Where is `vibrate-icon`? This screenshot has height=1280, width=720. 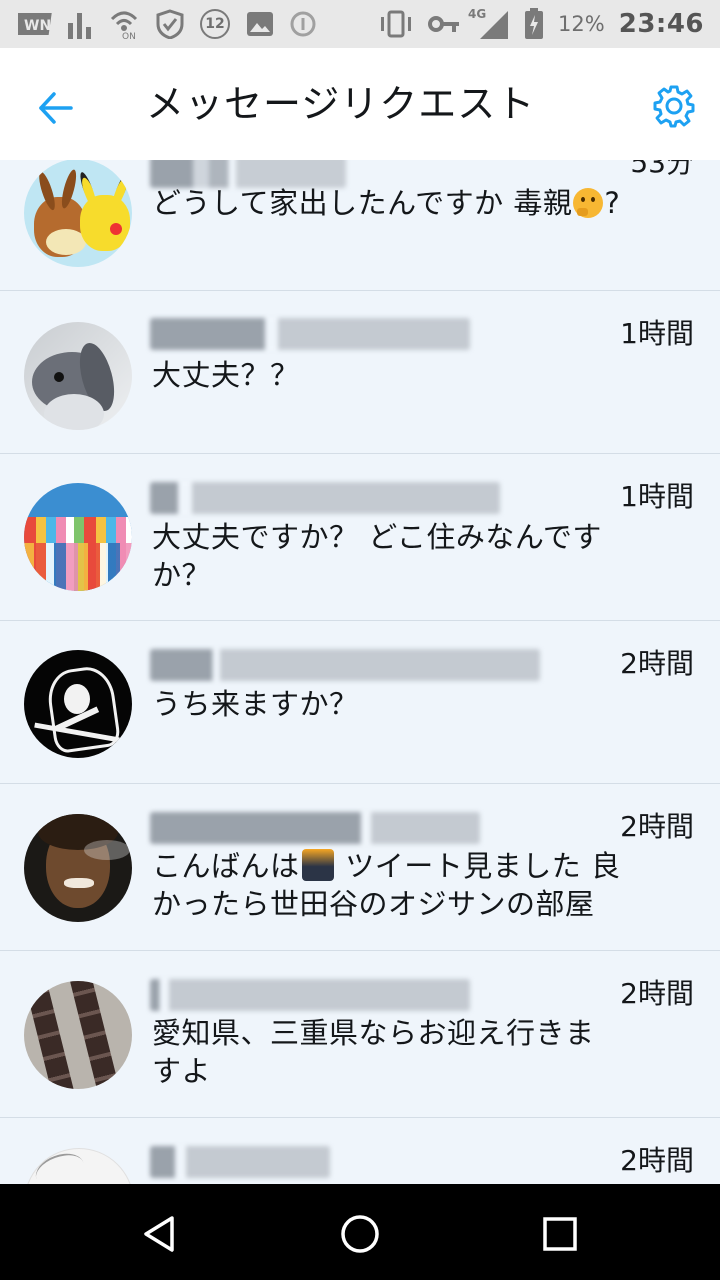 vibrate-icon is located at coordinates (396, 24).